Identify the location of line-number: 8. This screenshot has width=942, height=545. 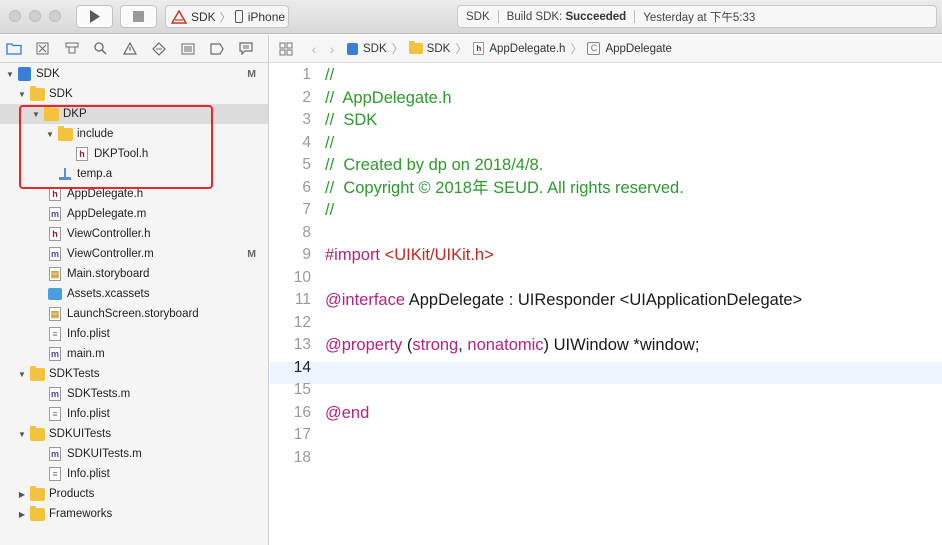
(306, 232).